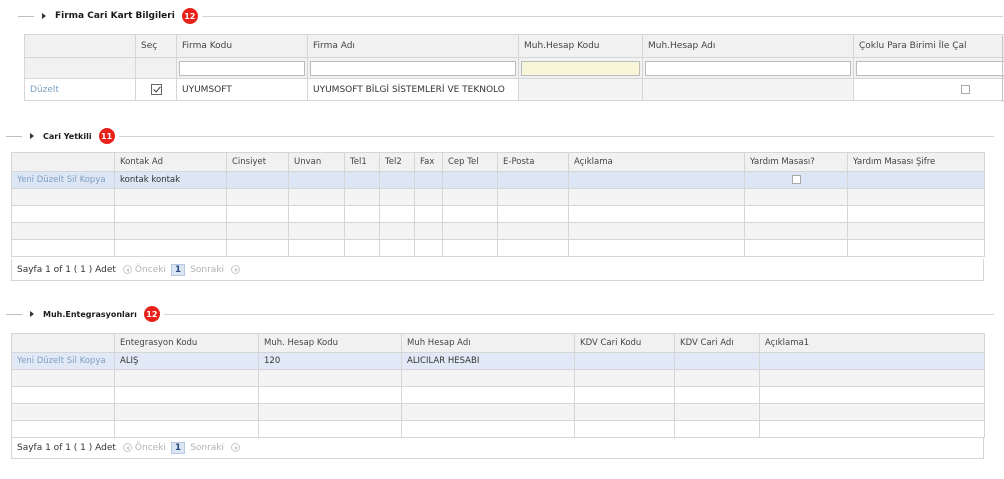  I want to click on firma-adi-cell: UYUMSOFT BİLGİ SİSTEMLERİ VE TEKNOLO, so click(413, 89).